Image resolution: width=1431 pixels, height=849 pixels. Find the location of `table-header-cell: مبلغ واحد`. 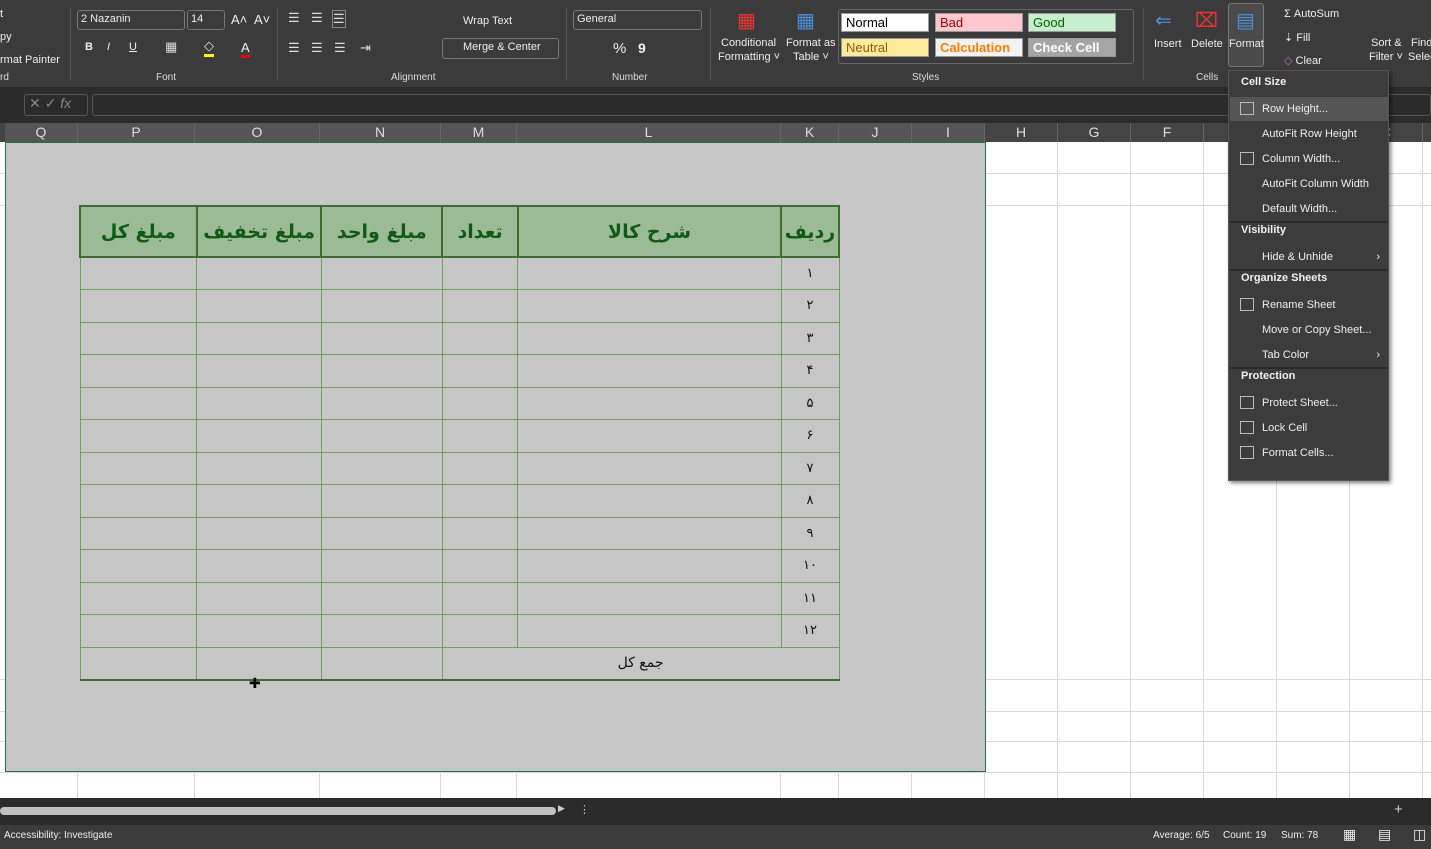

table-header-cell: مبلغ واحد is located at coordinates (382, 231).